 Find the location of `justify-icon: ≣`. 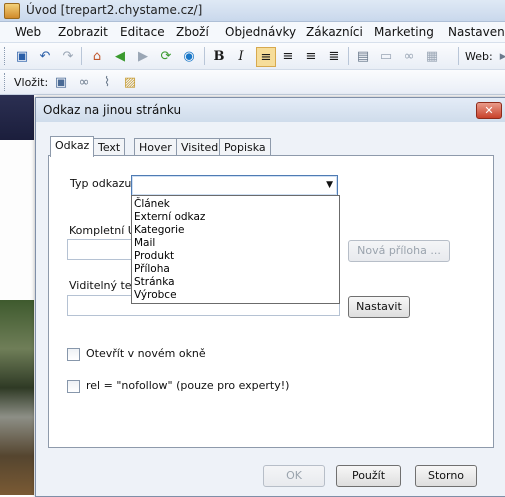

justify-icon: ≣ is located at coordinates (334, 56).